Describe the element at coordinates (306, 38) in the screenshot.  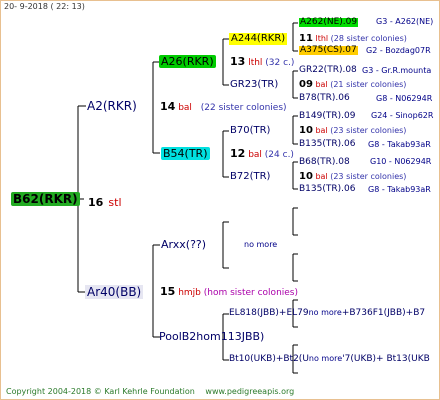
I see `a244-num: 11` at that location.